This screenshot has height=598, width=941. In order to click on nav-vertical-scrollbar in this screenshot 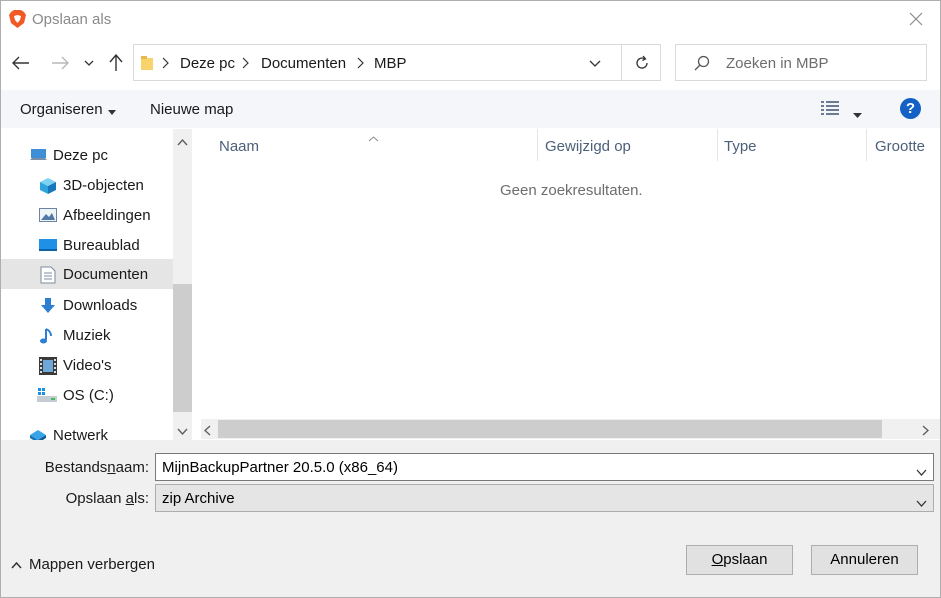, I will do `click(182, 284)`.